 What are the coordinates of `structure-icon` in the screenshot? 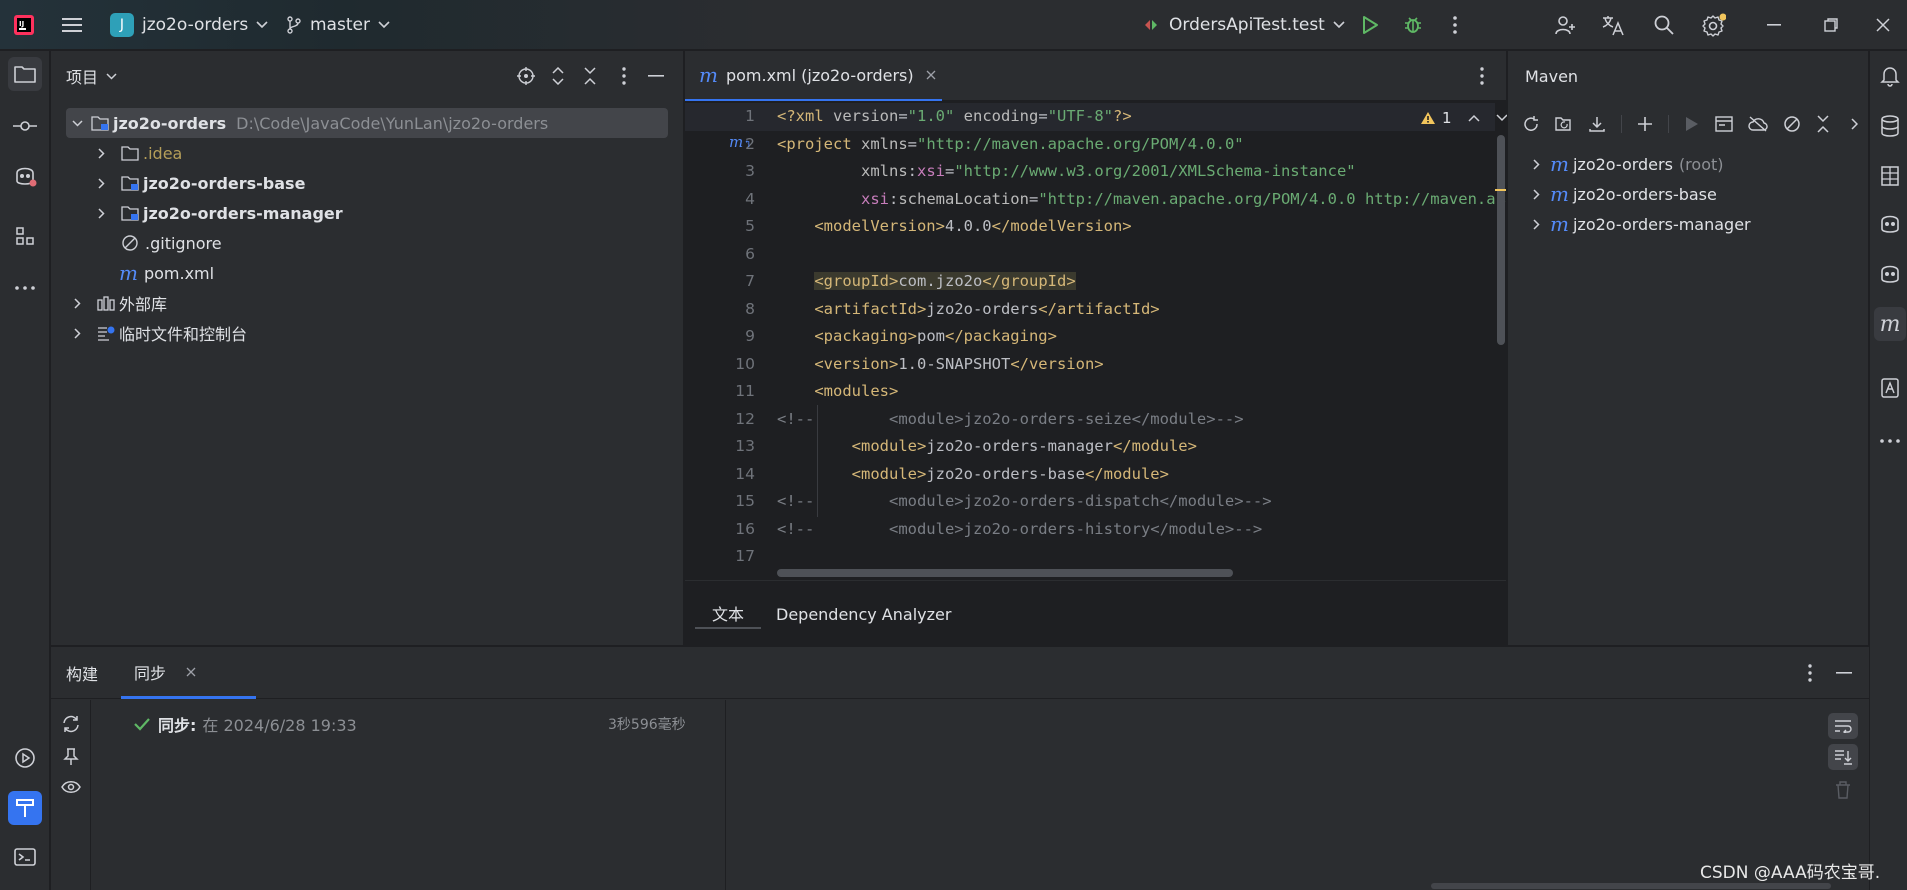 It's located at (25, 236).